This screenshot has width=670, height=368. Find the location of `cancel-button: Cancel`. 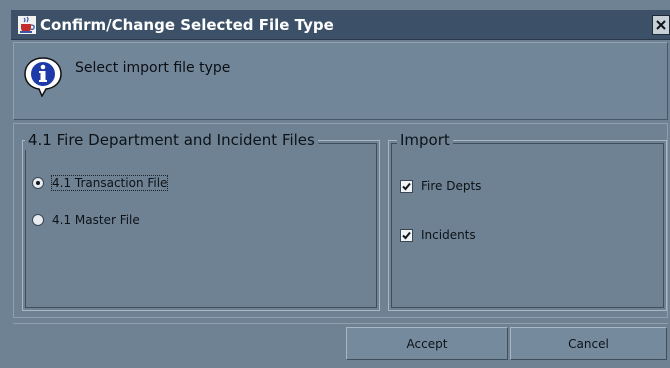

cancel-button: Cancel is located at coordinates (588, 343).